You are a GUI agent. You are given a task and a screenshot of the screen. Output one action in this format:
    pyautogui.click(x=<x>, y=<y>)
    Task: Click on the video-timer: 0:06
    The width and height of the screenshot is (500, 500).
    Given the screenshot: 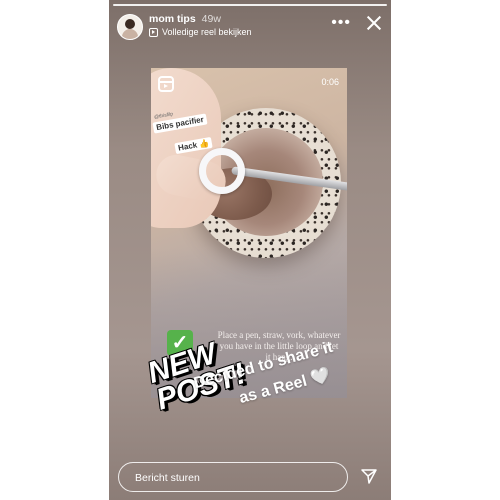 What is the action you would take?
    pyautogui.click(x=330, y=82)
    